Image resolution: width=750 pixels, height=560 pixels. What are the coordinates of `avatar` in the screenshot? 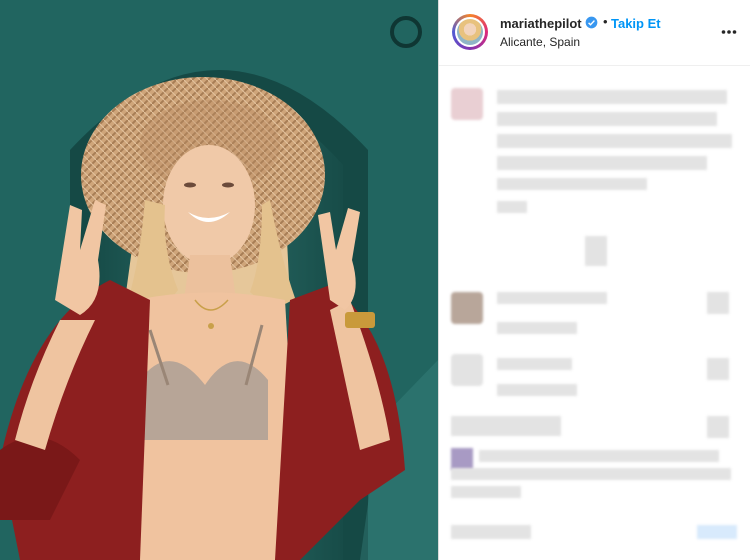 It's located at (470, 32).